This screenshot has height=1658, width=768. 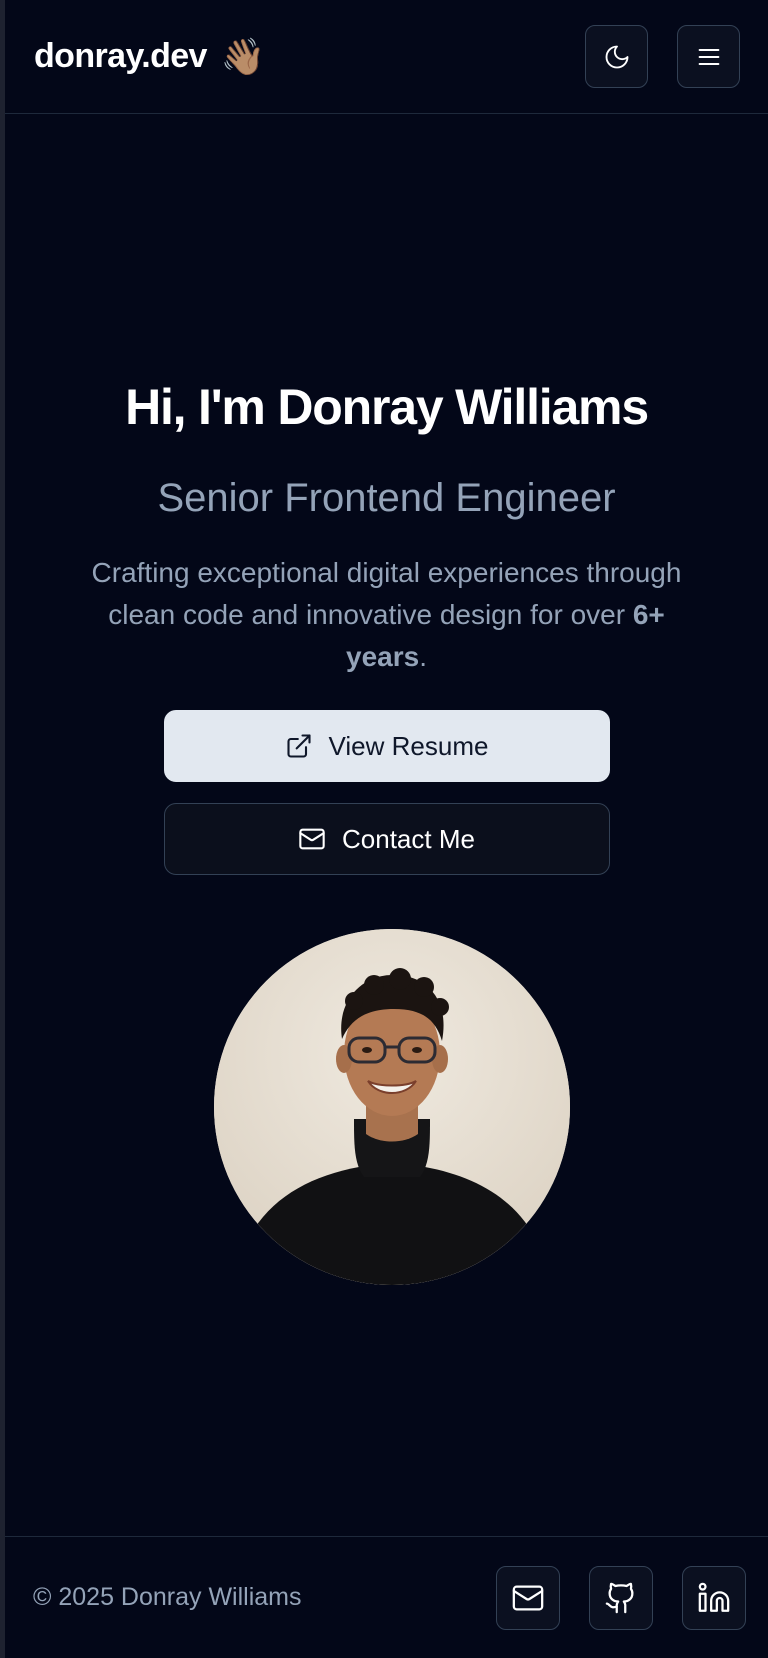 I want to click on site-header: donray.dev 👋🏽, so click(x=386, y=57).